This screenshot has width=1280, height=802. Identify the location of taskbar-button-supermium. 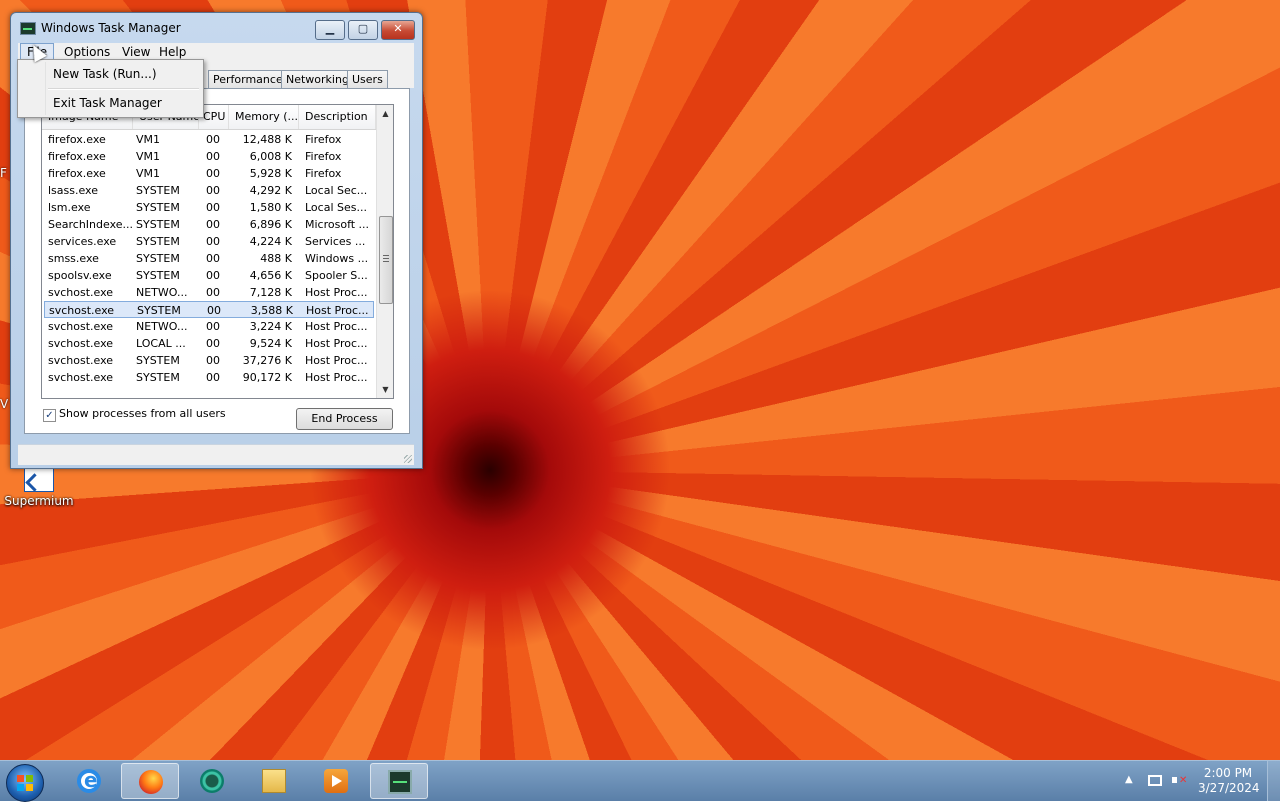
(212, 781).